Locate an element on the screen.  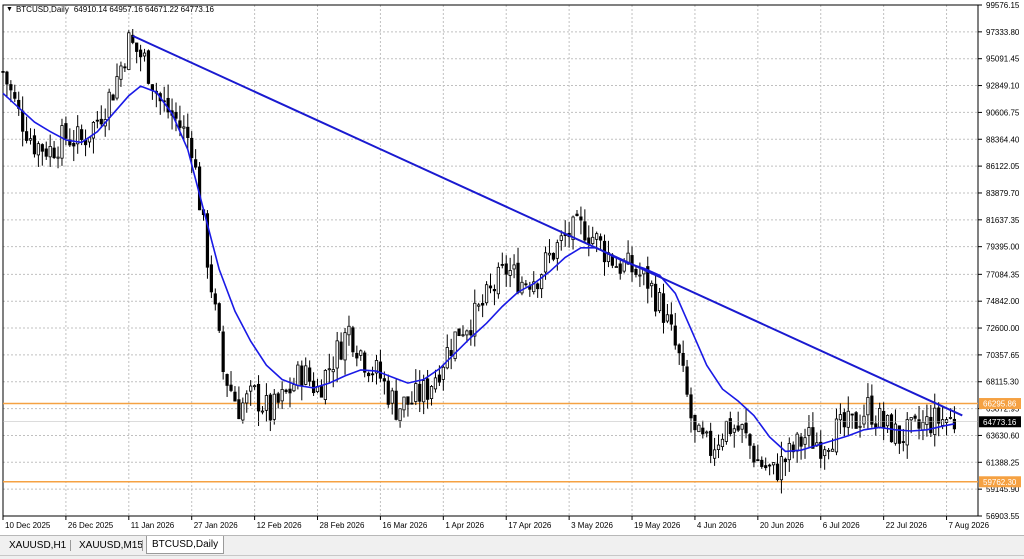
tab-xauusd-h1: XAUUSD,H1 is located at coordinates (37, 545).